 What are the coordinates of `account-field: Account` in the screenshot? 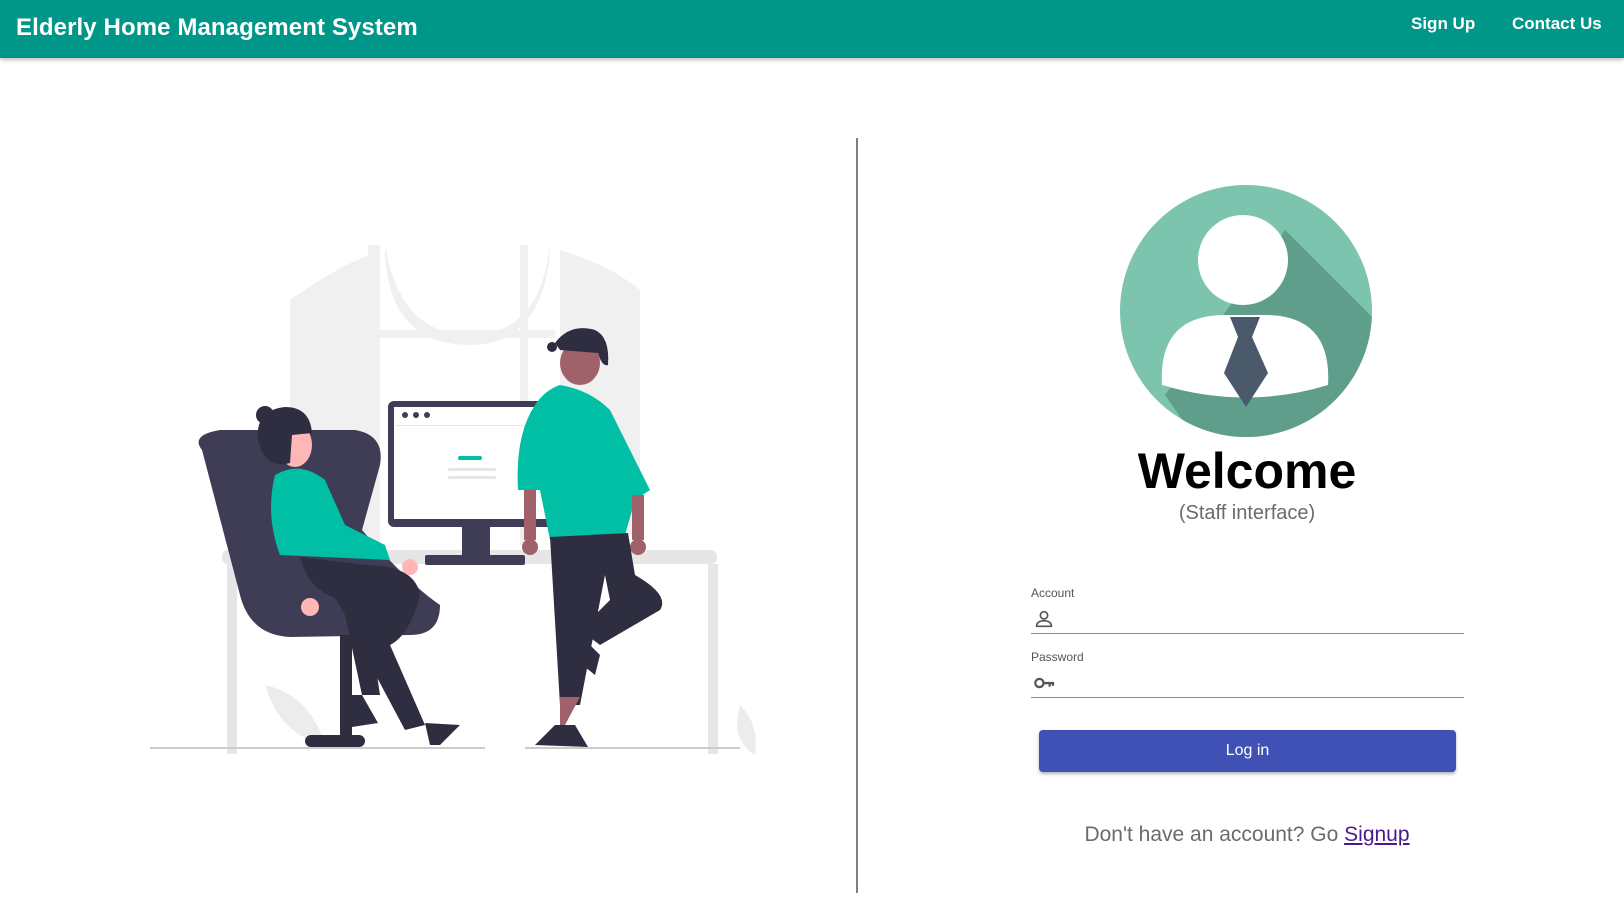 It's located at (1249, 614).